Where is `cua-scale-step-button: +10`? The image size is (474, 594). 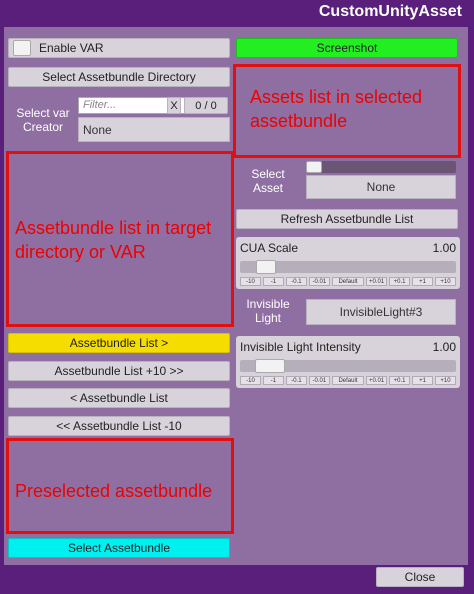
cua-scale-step-button: +10 is located at coordinates (445, 281).